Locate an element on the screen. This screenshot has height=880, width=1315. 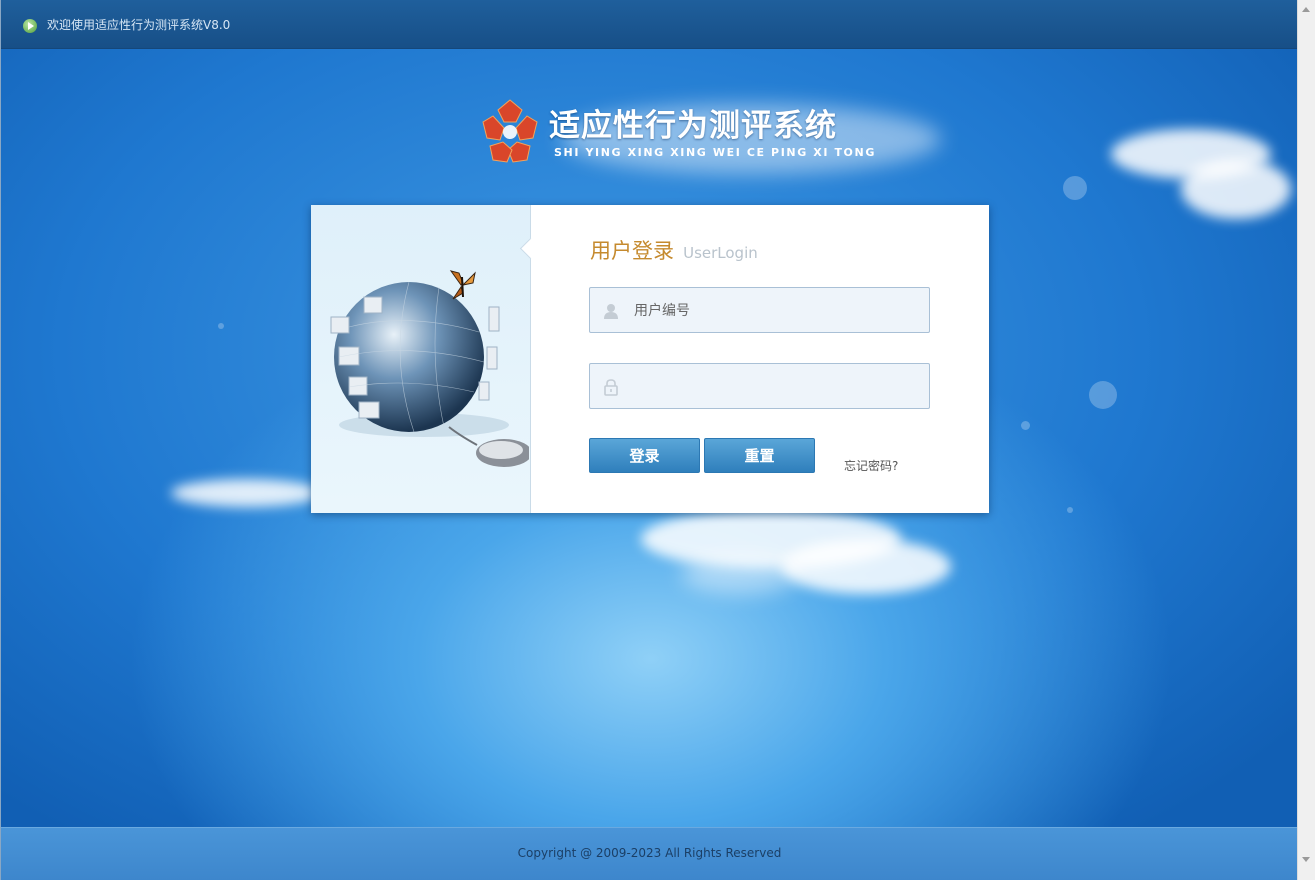
username-field is located at coordinates (759, 310).